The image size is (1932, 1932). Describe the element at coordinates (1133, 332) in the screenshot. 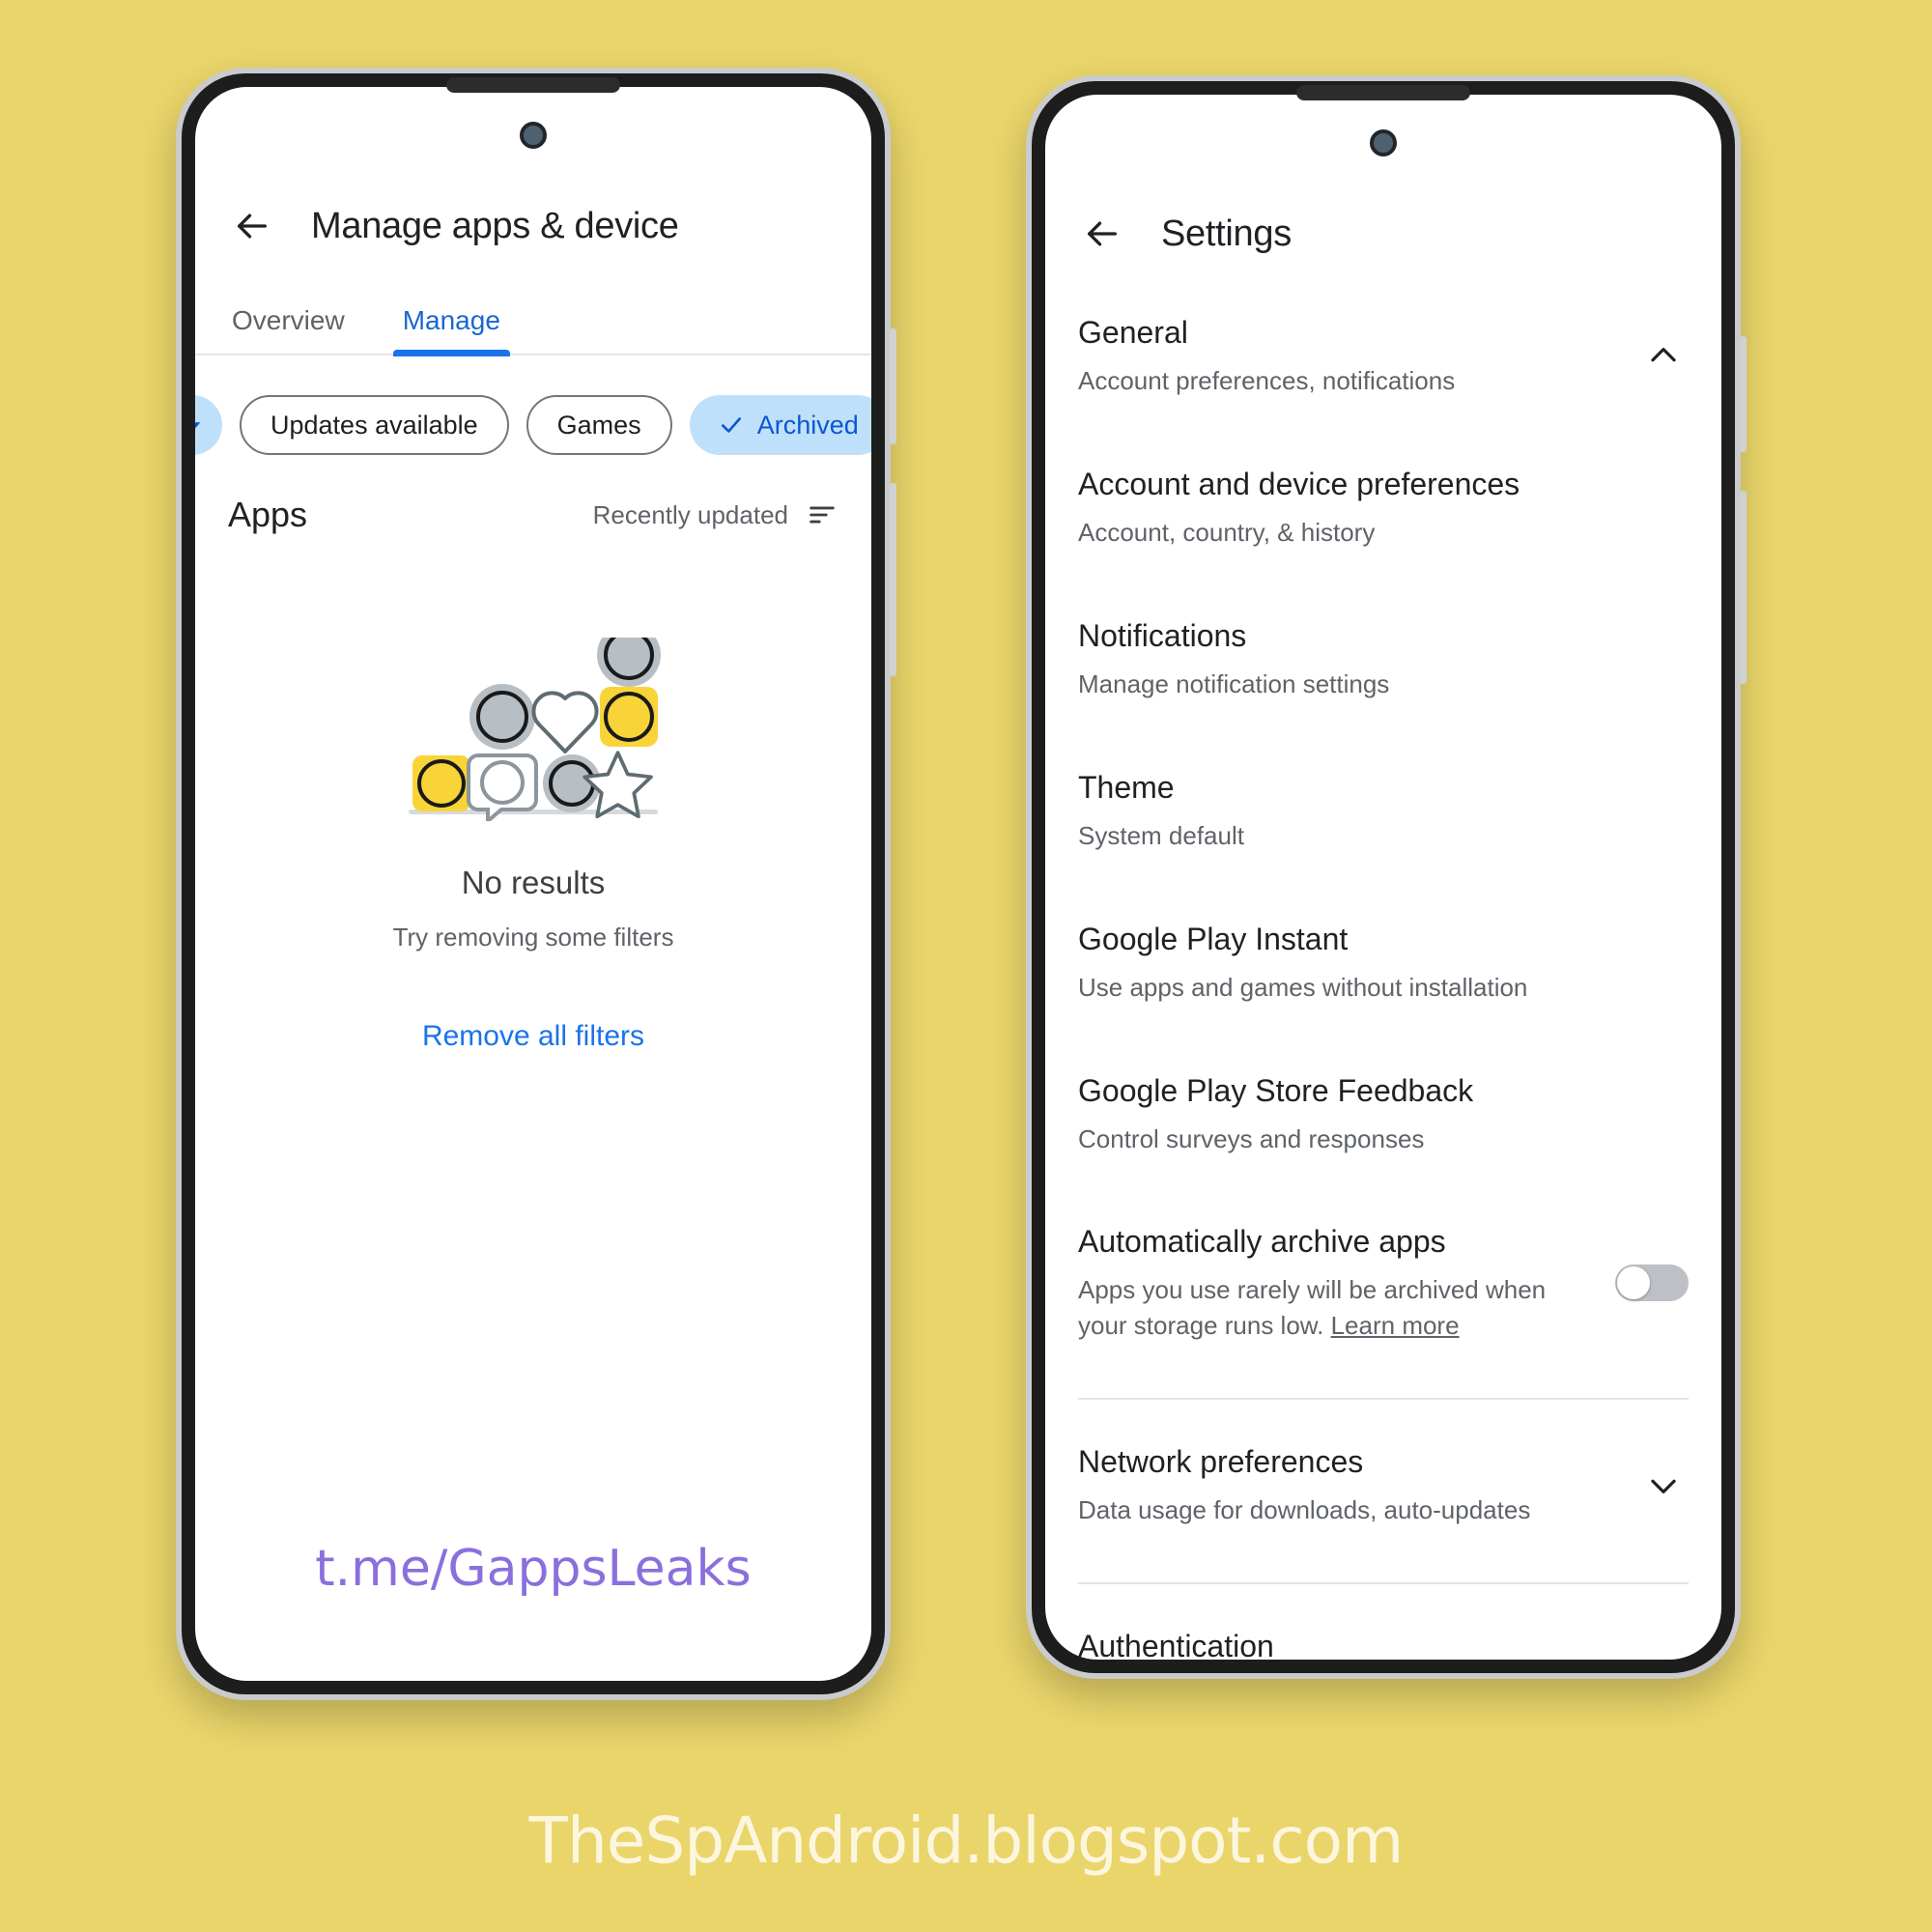

I see `setting-title: General` at that location.